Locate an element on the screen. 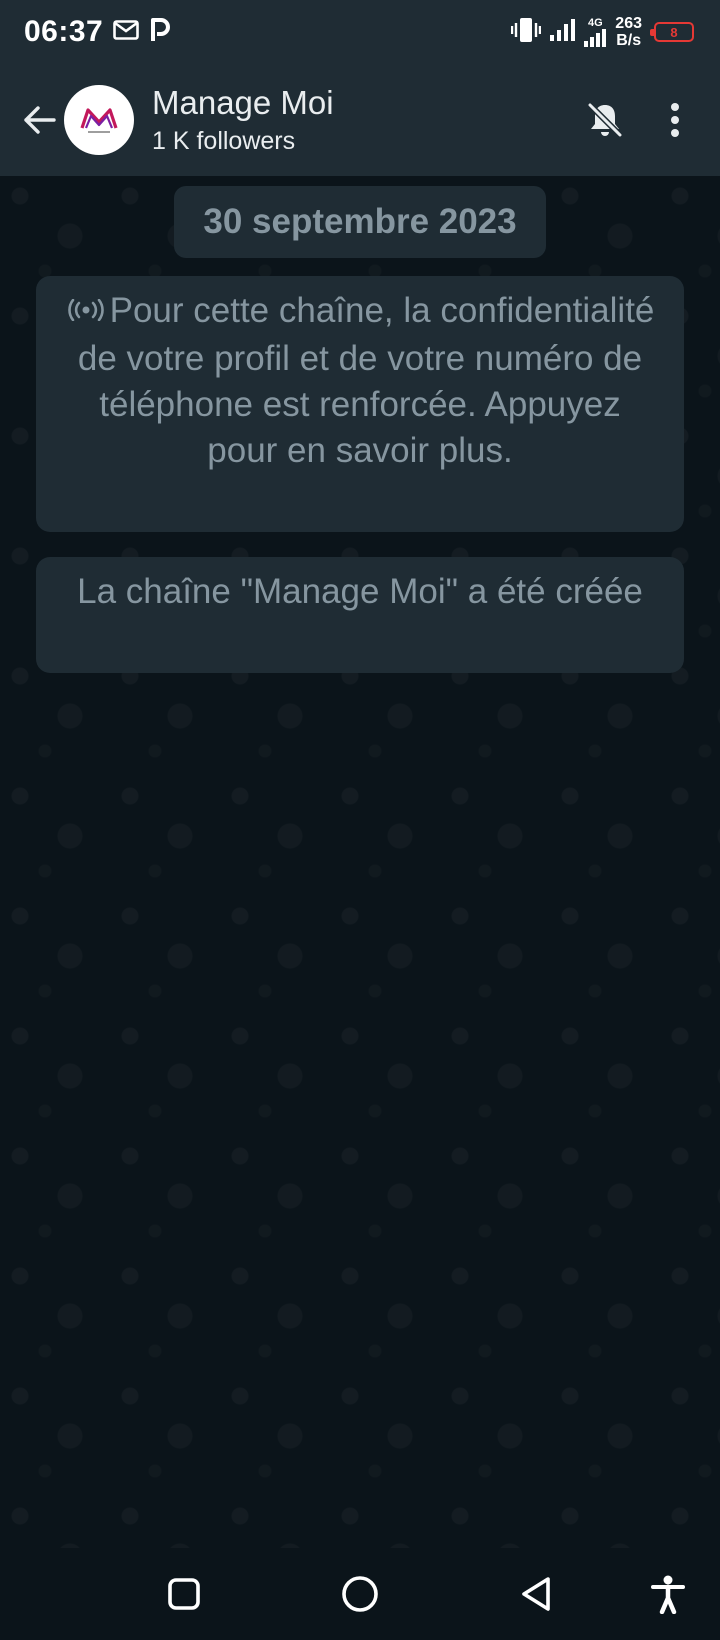 This screenshot has width=720, height=1640. status-bar: 06:37 4G 263 B/s 8 is located at coordinates (360, 32).